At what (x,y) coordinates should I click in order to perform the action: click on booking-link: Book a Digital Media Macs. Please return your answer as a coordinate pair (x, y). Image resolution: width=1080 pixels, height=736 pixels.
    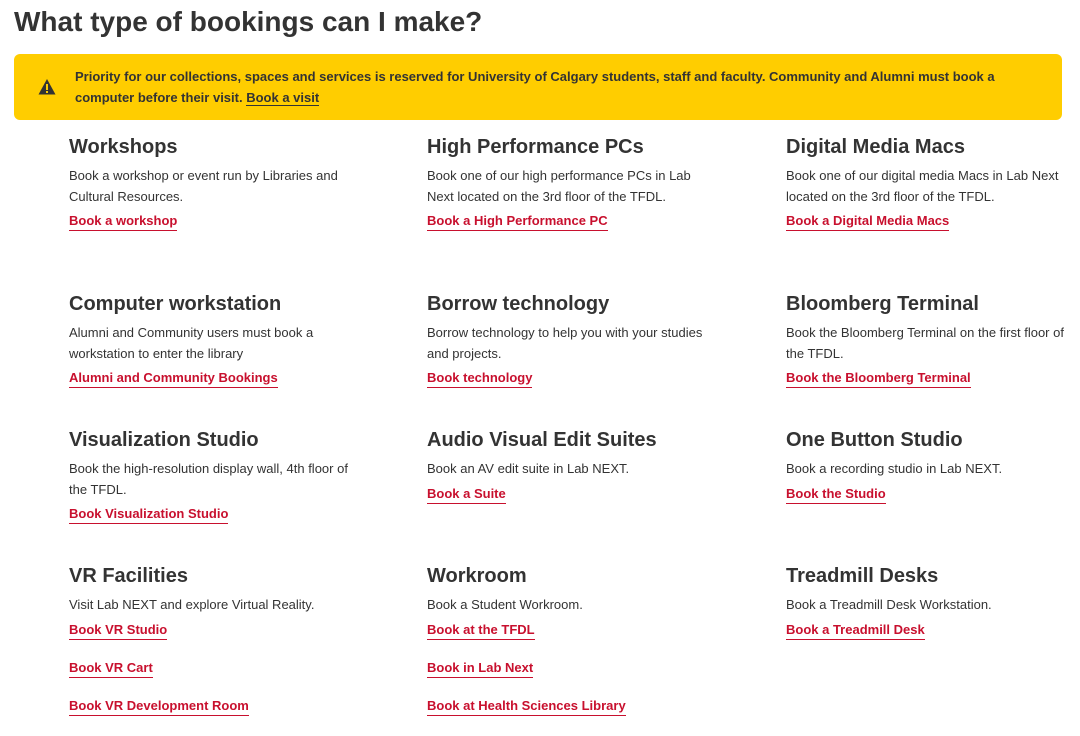
    Looking at the image, I should click on (868, 222).